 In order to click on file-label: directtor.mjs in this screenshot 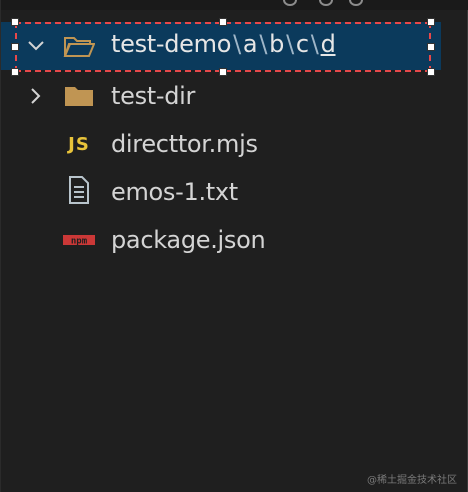, I will do `click(184, 144)`.